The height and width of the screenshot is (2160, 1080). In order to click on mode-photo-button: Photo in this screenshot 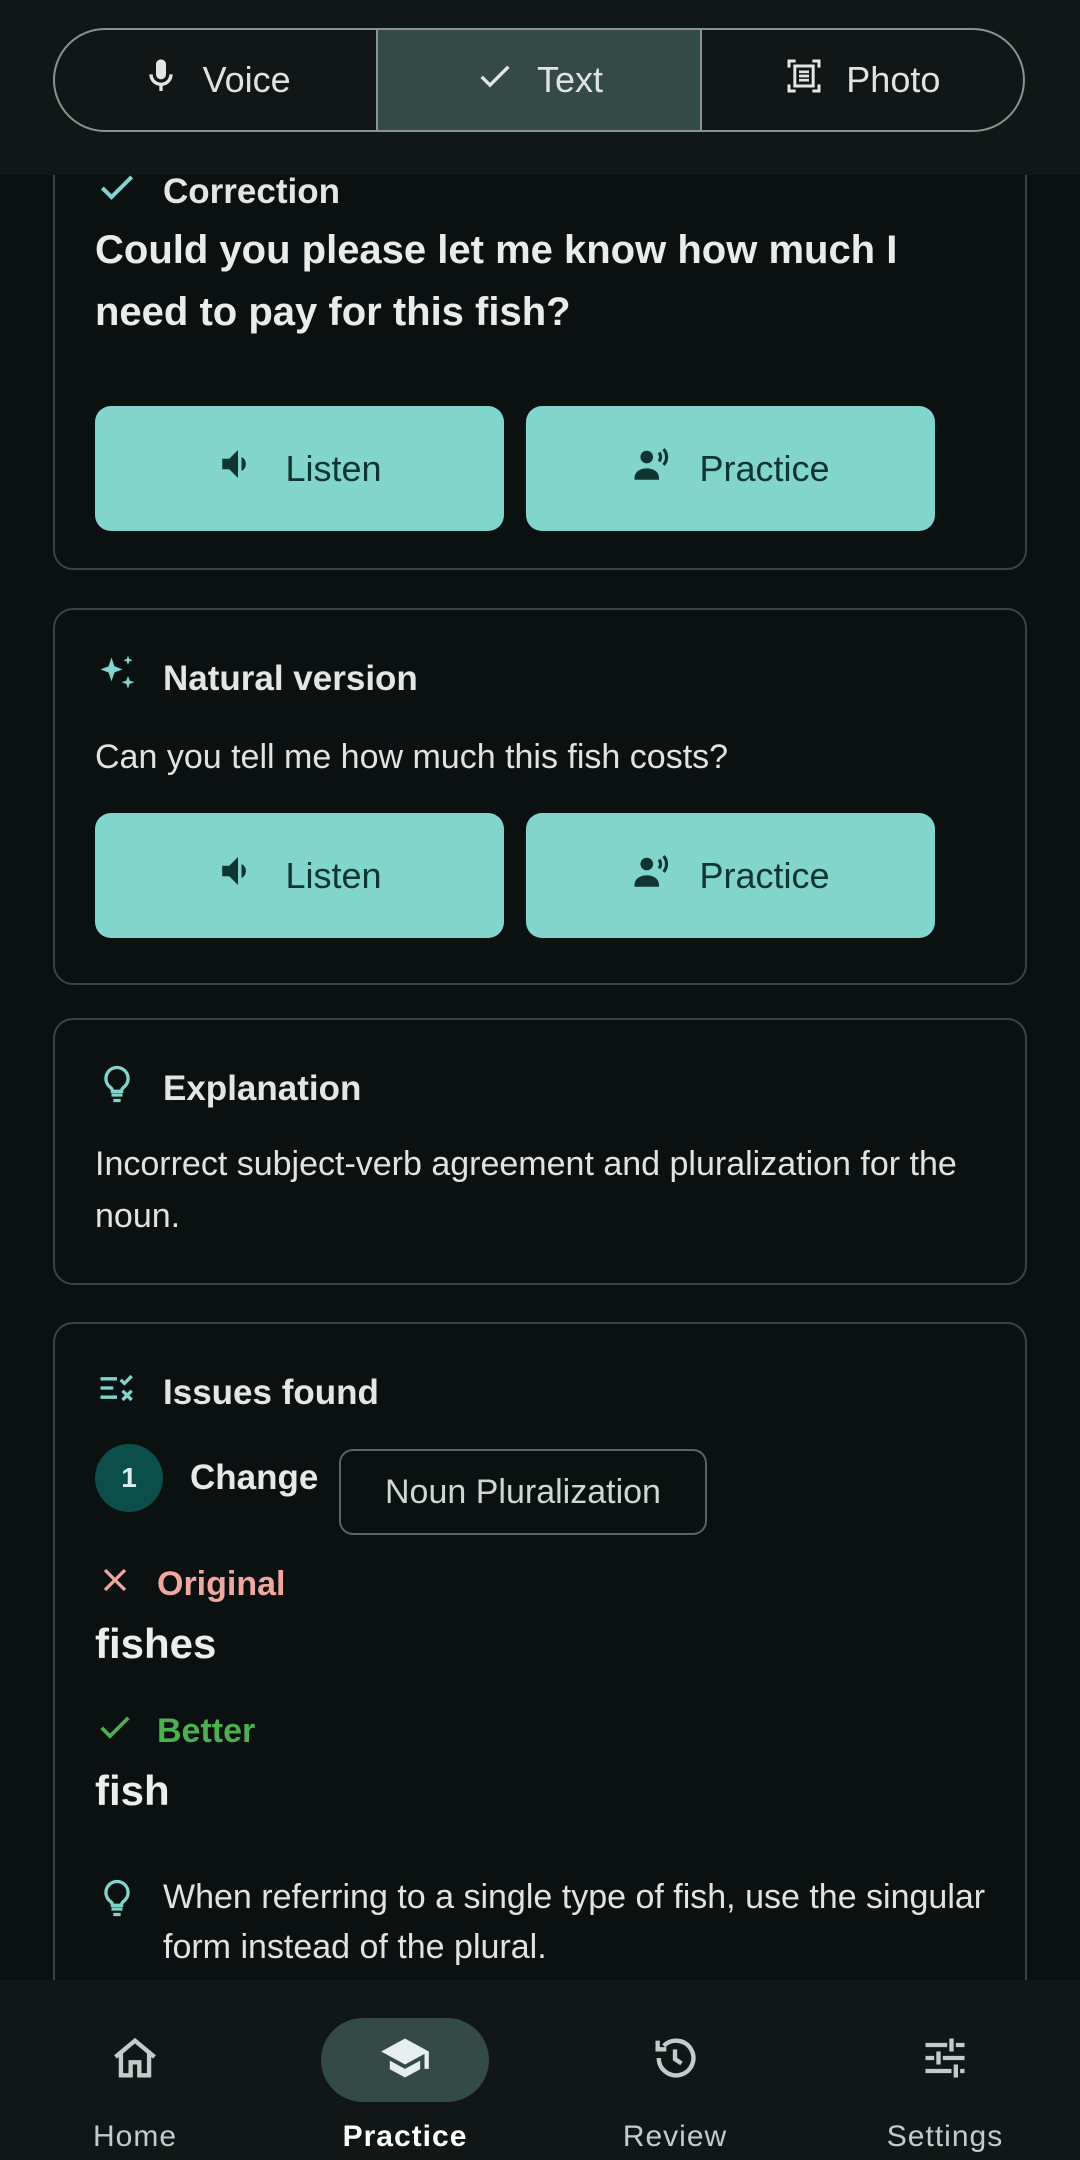, I will do `click(861, 80)`.